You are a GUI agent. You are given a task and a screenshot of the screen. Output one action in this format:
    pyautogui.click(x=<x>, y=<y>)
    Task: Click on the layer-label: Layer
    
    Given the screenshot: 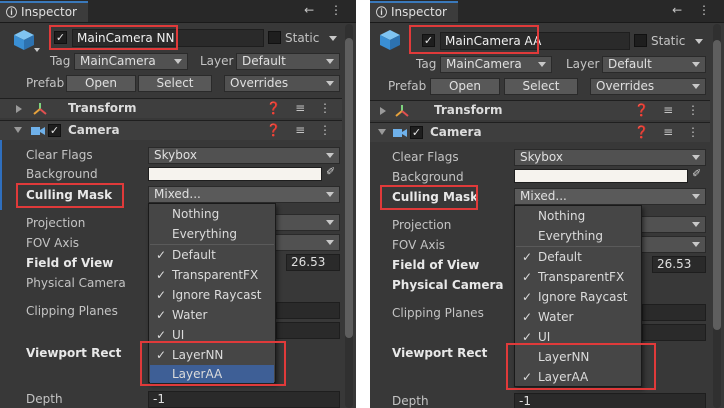 What is the action you would take?
    pyautogui.click(x=583, y=64)
    